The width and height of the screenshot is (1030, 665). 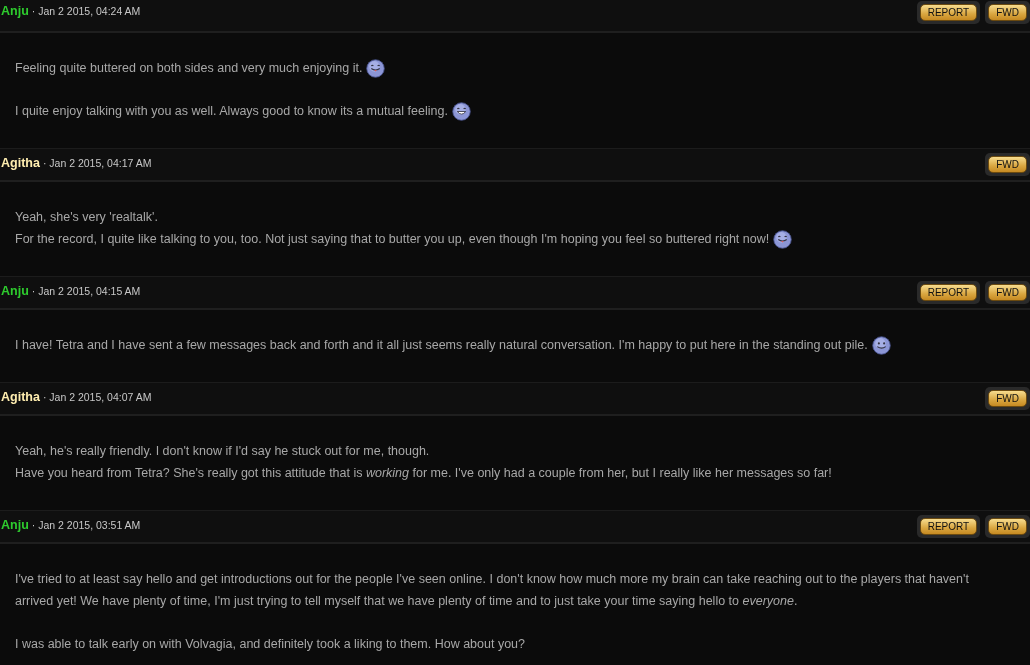 I want to click on message-text: arrived yet! We have plenty of time, I'm just trying to tell myself that we have plenty of time and to just take your time saying hello to everyone., so click(x=406, y=601).